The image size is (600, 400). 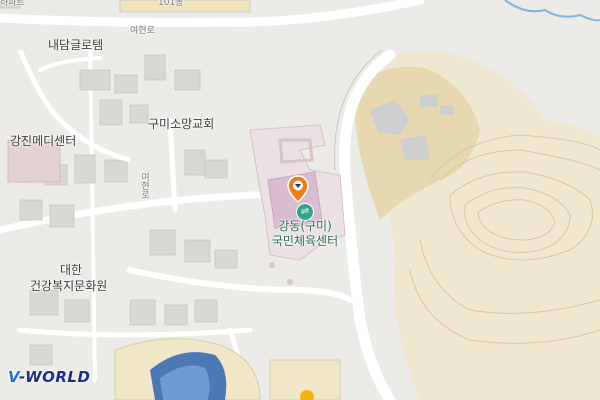 What do you see at coordinates (144, 185) in the screenshot?
I see `map-label-road-yeohyeon-vertical: 여현로` at bounding box center [144, 185].